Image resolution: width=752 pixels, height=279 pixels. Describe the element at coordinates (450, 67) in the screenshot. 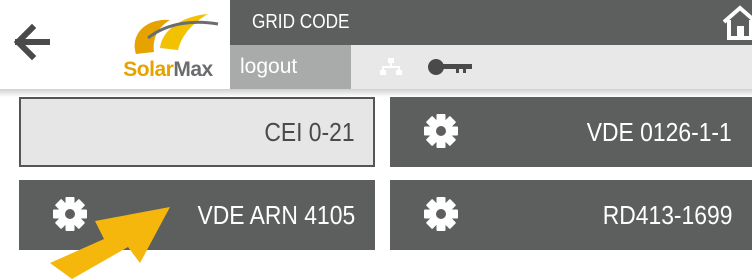

I see `key-icon` at that location.